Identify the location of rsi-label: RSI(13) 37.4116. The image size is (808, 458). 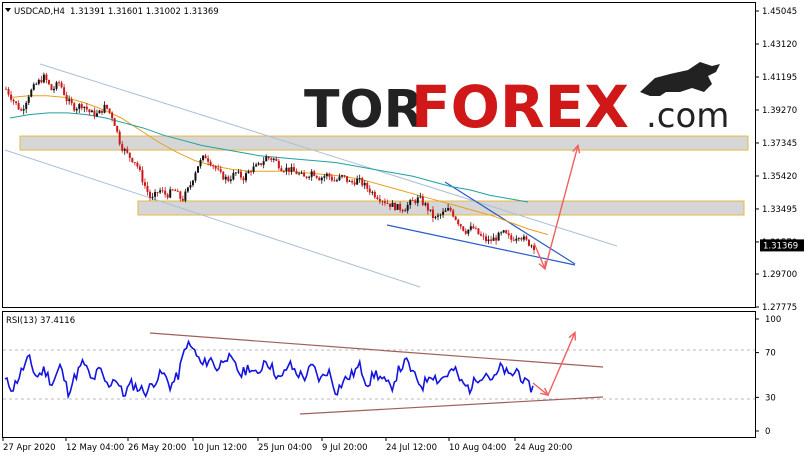
(40, 321).